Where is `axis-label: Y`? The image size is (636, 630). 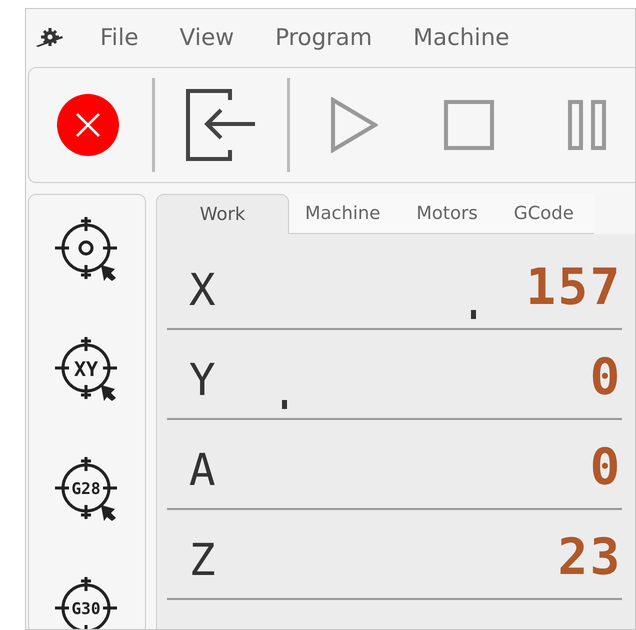 axis-label: Y is located at coordinates (202, 380).